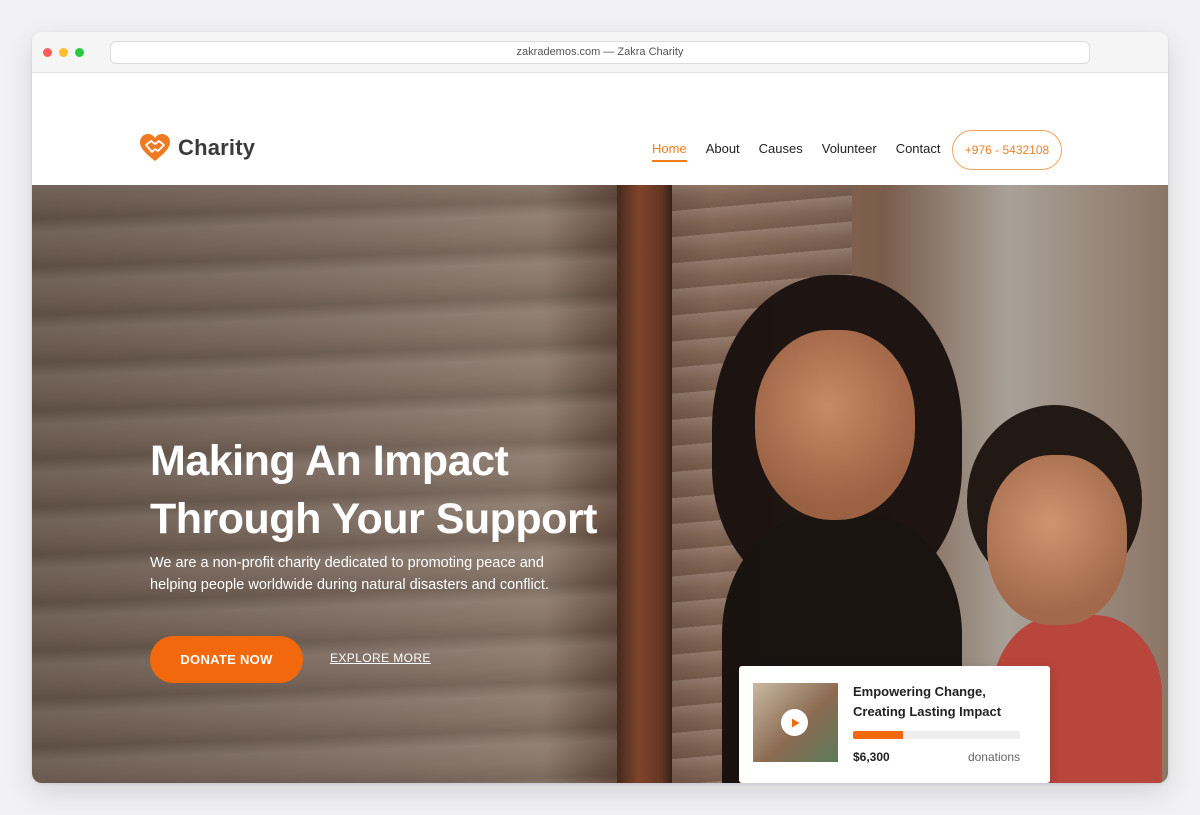 The height and width of the screenshot is (815, 1200). What do you see at coordinates (374, 519) in the screenshot?
I see `hero-title-line2: Through Your Support` at bounding box center [374, 519].